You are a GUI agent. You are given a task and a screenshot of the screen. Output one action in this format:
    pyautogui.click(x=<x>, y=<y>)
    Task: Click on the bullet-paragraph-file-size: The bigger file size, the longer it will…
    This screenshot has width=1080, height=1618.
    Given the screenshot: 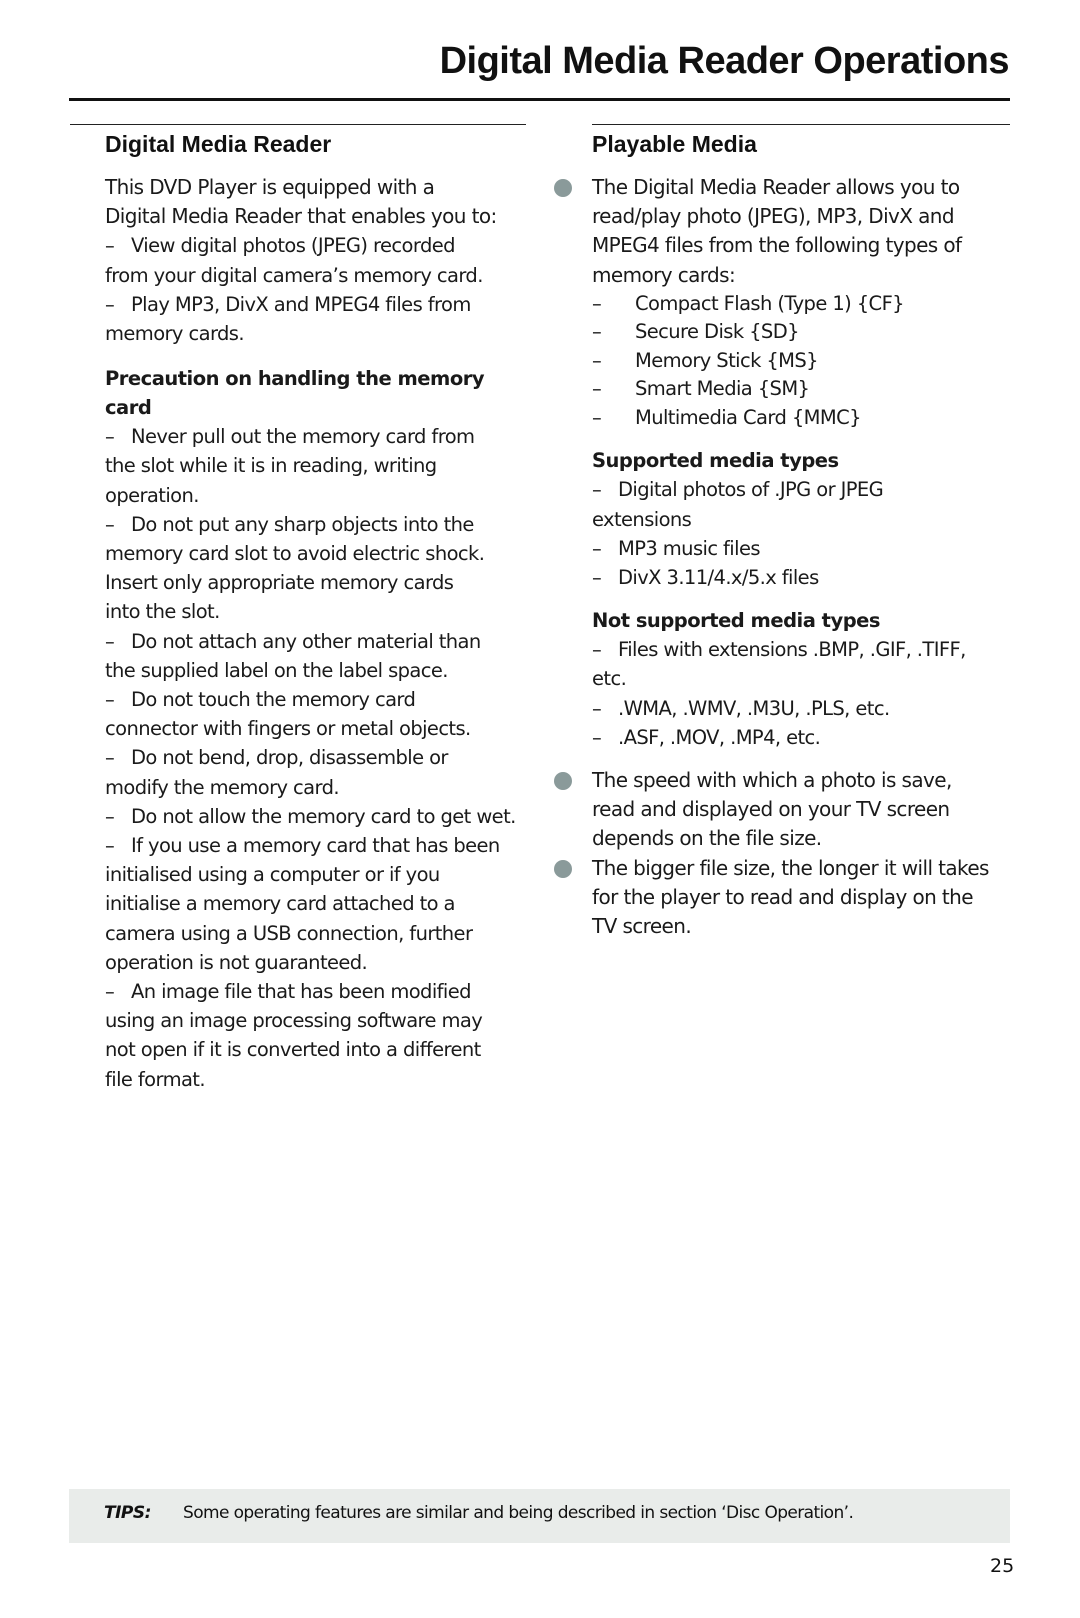 What is the action you would take?
    pyautogui.click(x=782, y=898)
    